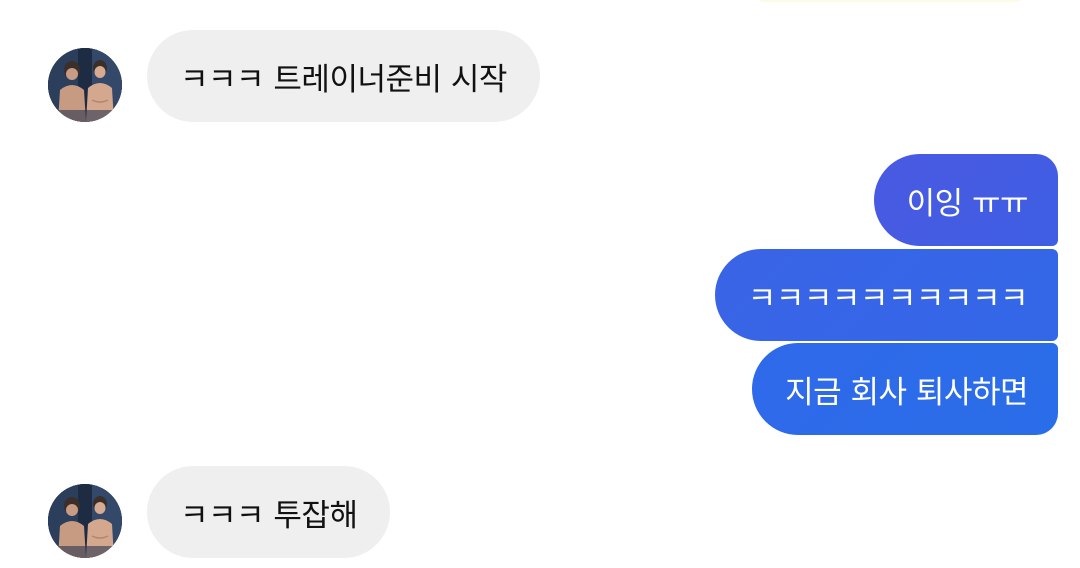  I want to click on outgoing-message-bubble: 지금 회사 퇴사하면, so click(905, 389).